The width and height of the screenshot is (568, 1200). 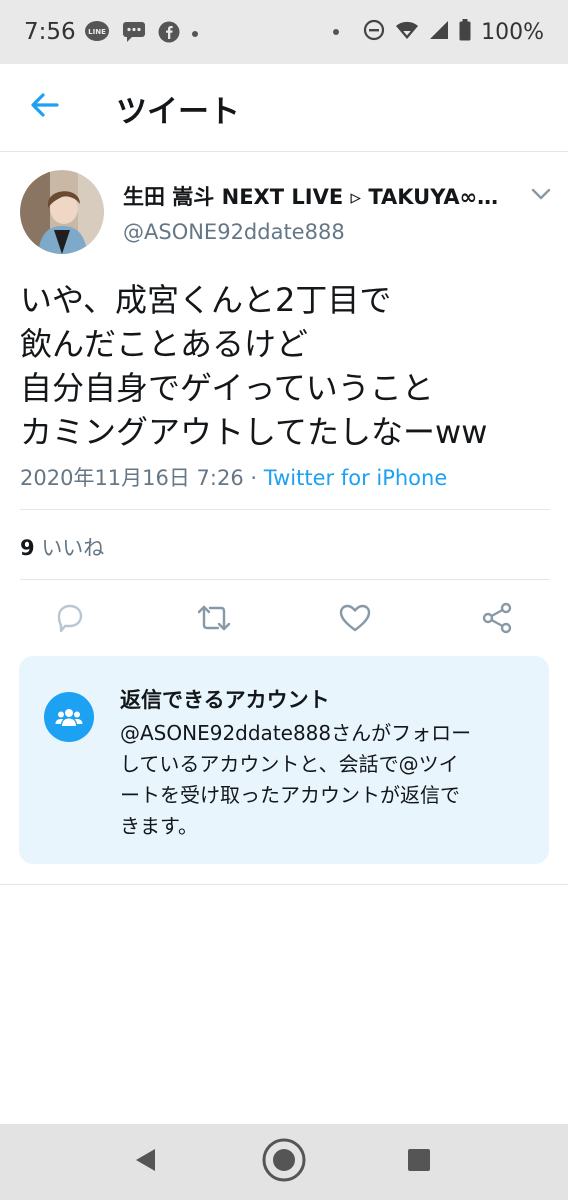 I want to click on home-circle-icon, so click(x=284, y=1162).